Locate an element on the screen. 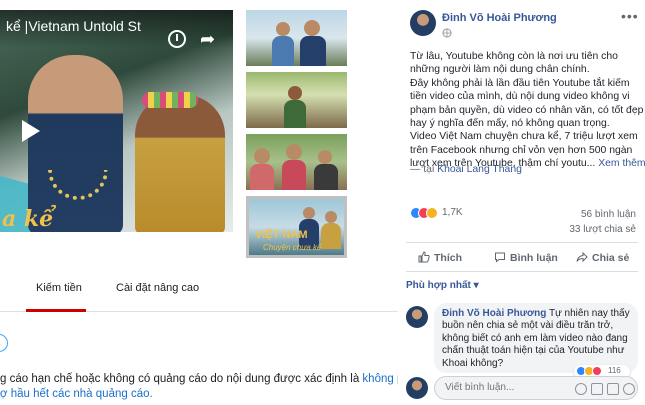 The image size is (645, 405). share-arrow-icon is located at coordinates (582, 257).